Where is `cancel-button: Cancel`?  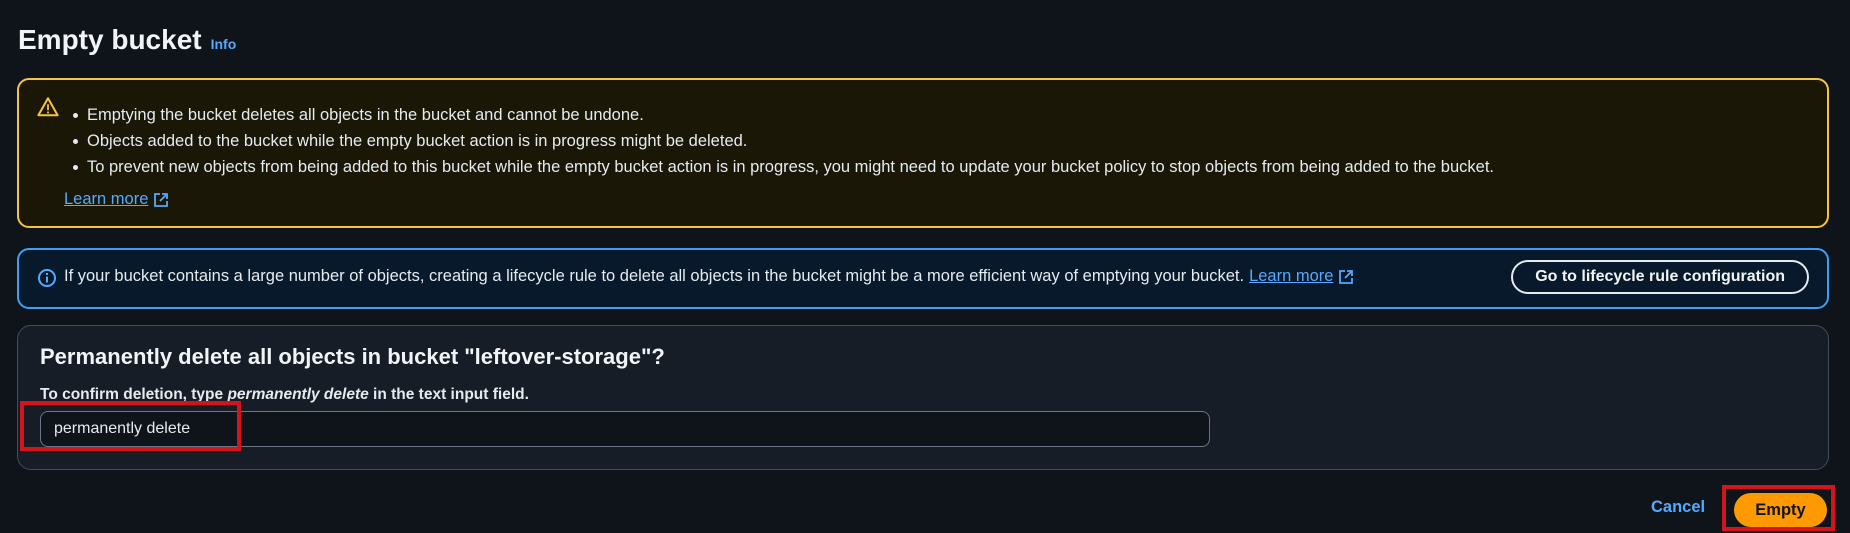
cancel-button: Cancel is located at coordinates (1678, 507).